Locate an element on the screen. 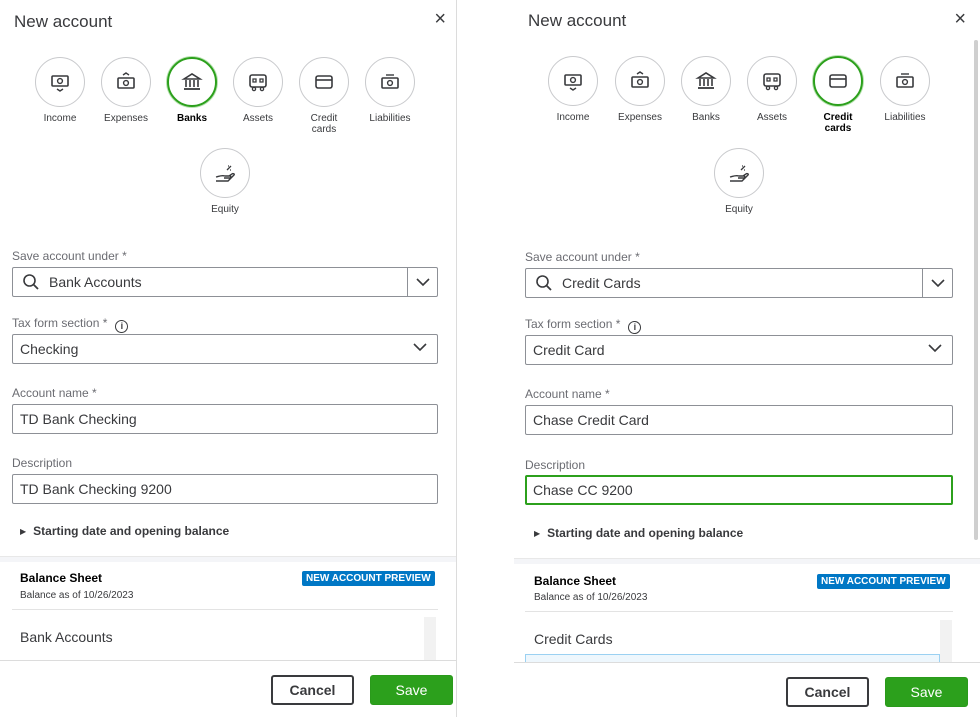  account-name-input: TD Bank Checking is located at coordinates (225, 419).